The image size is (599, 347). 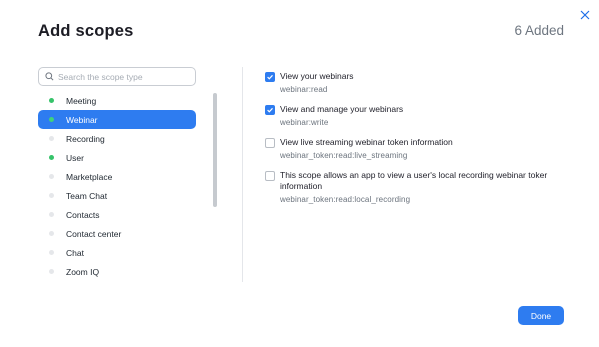 I want to click on dialog-title: Add scopes, so click(x=86, y=31).